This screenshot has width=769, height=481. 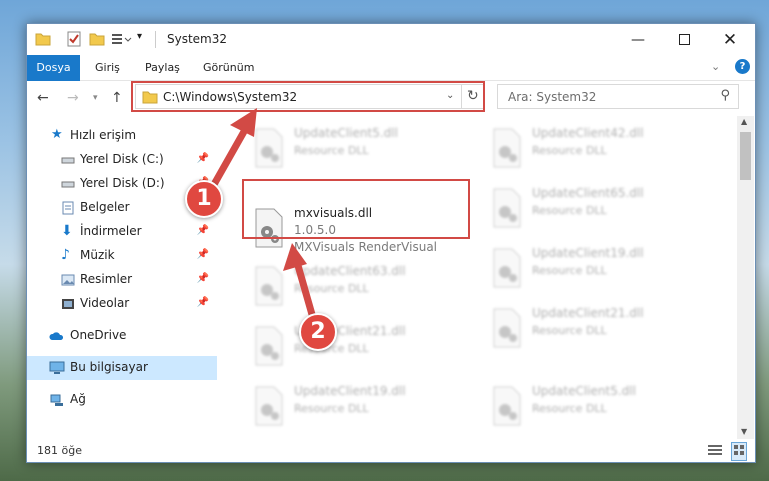 I want to click on step-2-badge: 2, so click(x=318, y=332).